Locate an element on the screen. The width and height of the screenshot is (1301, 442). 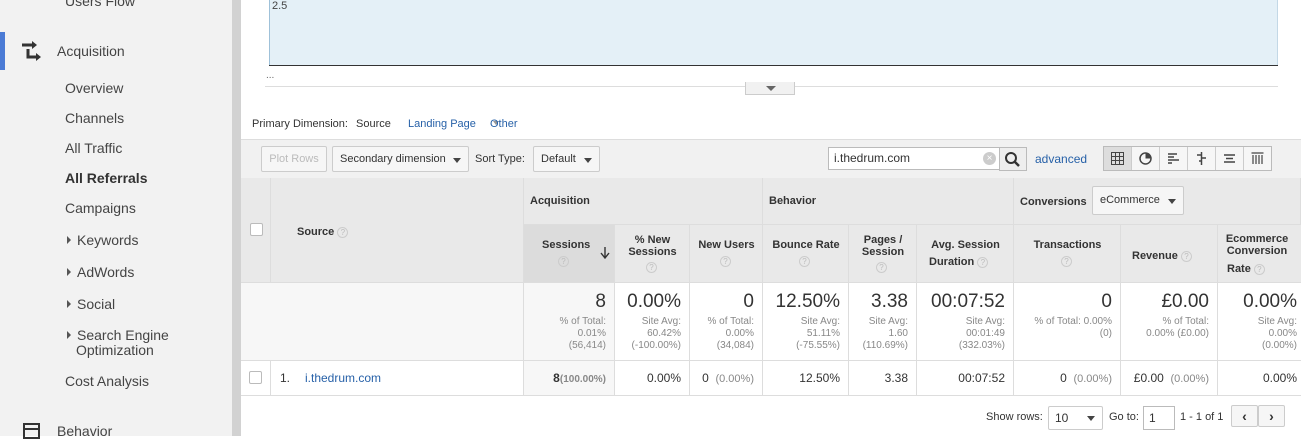
prev-page-button: ‹ is located at coordinates (1244, 416).